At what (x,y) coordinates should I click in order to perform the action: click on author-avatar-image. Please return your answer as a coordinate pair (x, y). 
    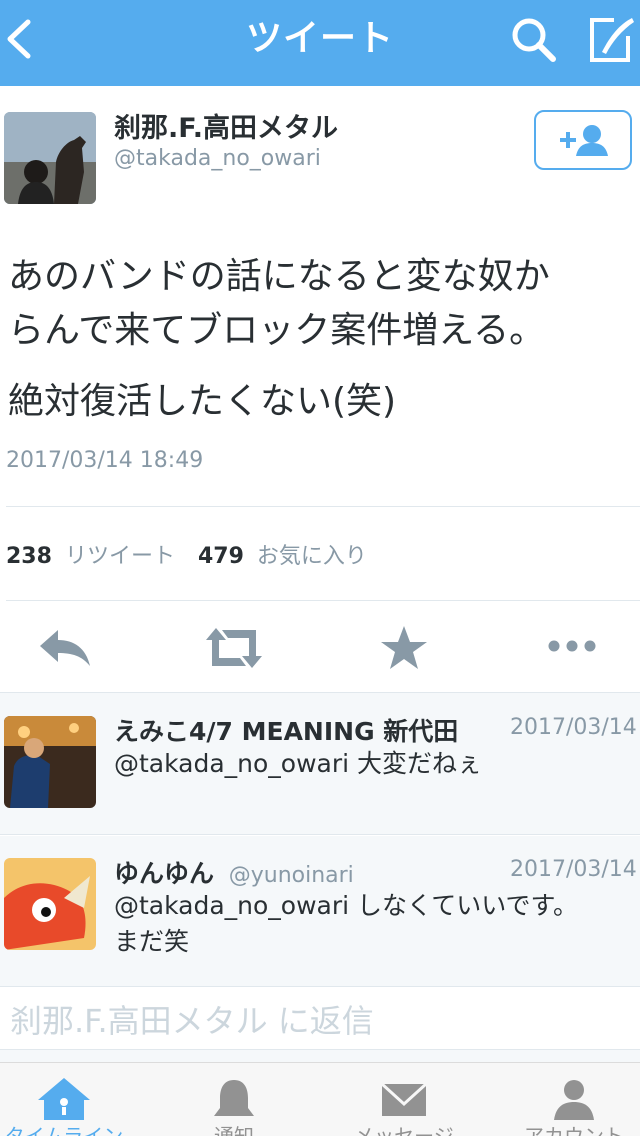
    Looking at the image, I should click on (50, 158).